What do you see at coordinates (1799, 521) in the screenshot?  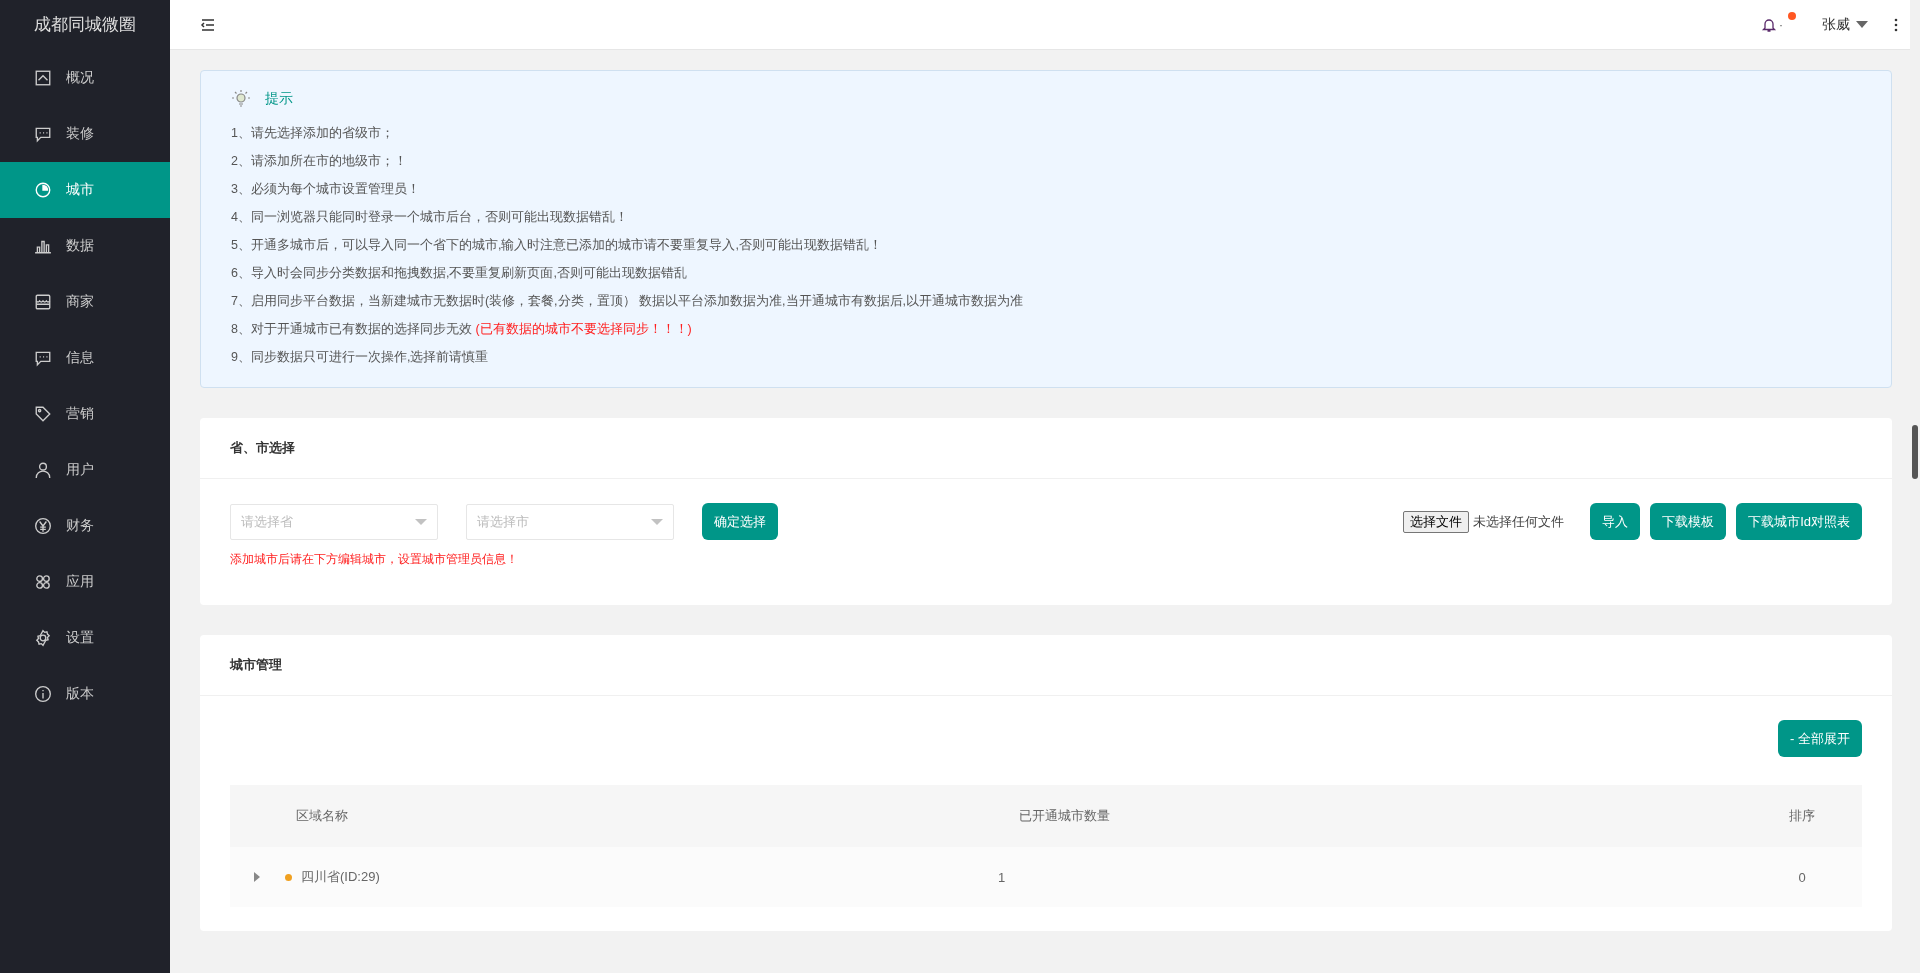 I see `action-button: 下载城市Id对照表` at bounding box center [1799, 521].